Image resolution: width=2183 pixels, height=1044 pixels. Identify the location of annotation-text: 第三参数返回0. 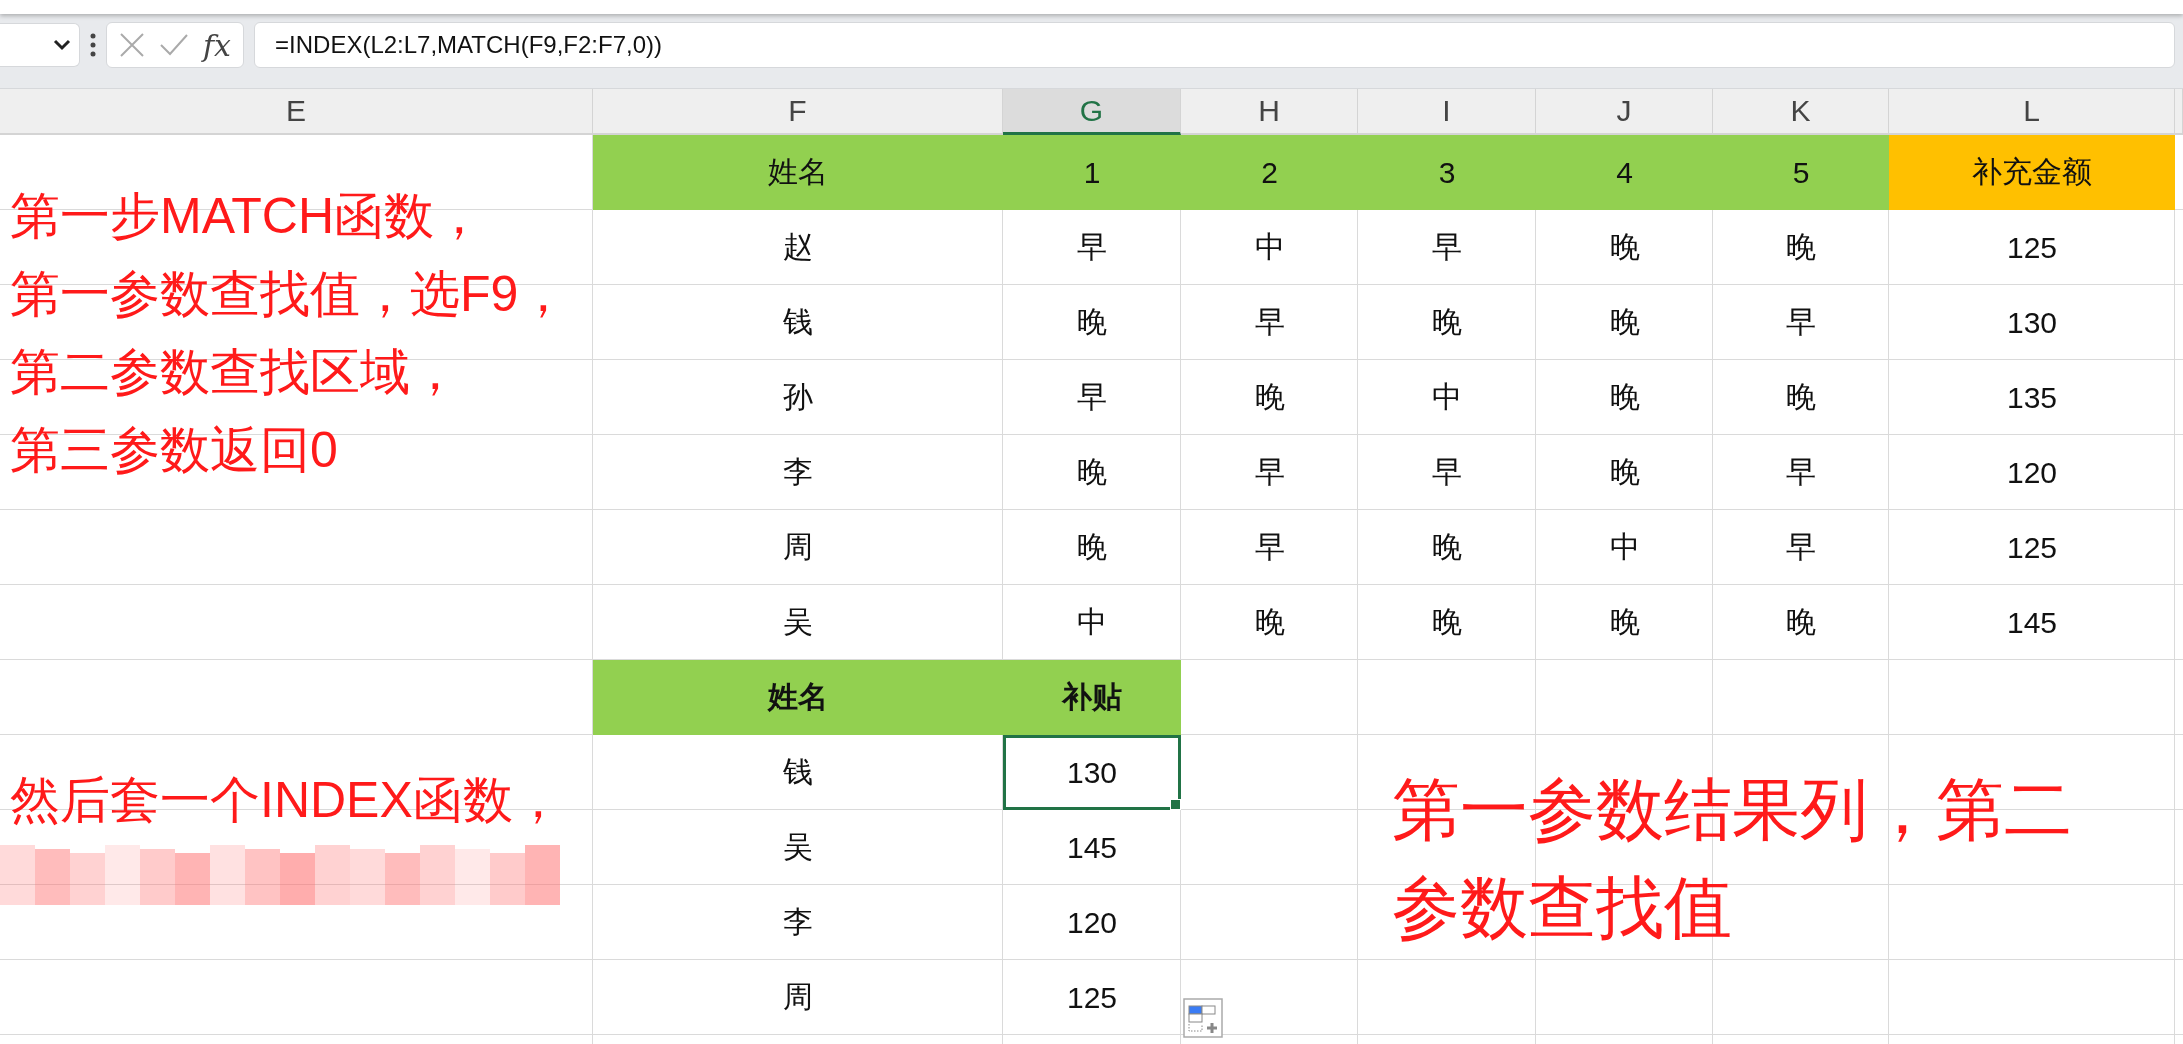
(174, 450).